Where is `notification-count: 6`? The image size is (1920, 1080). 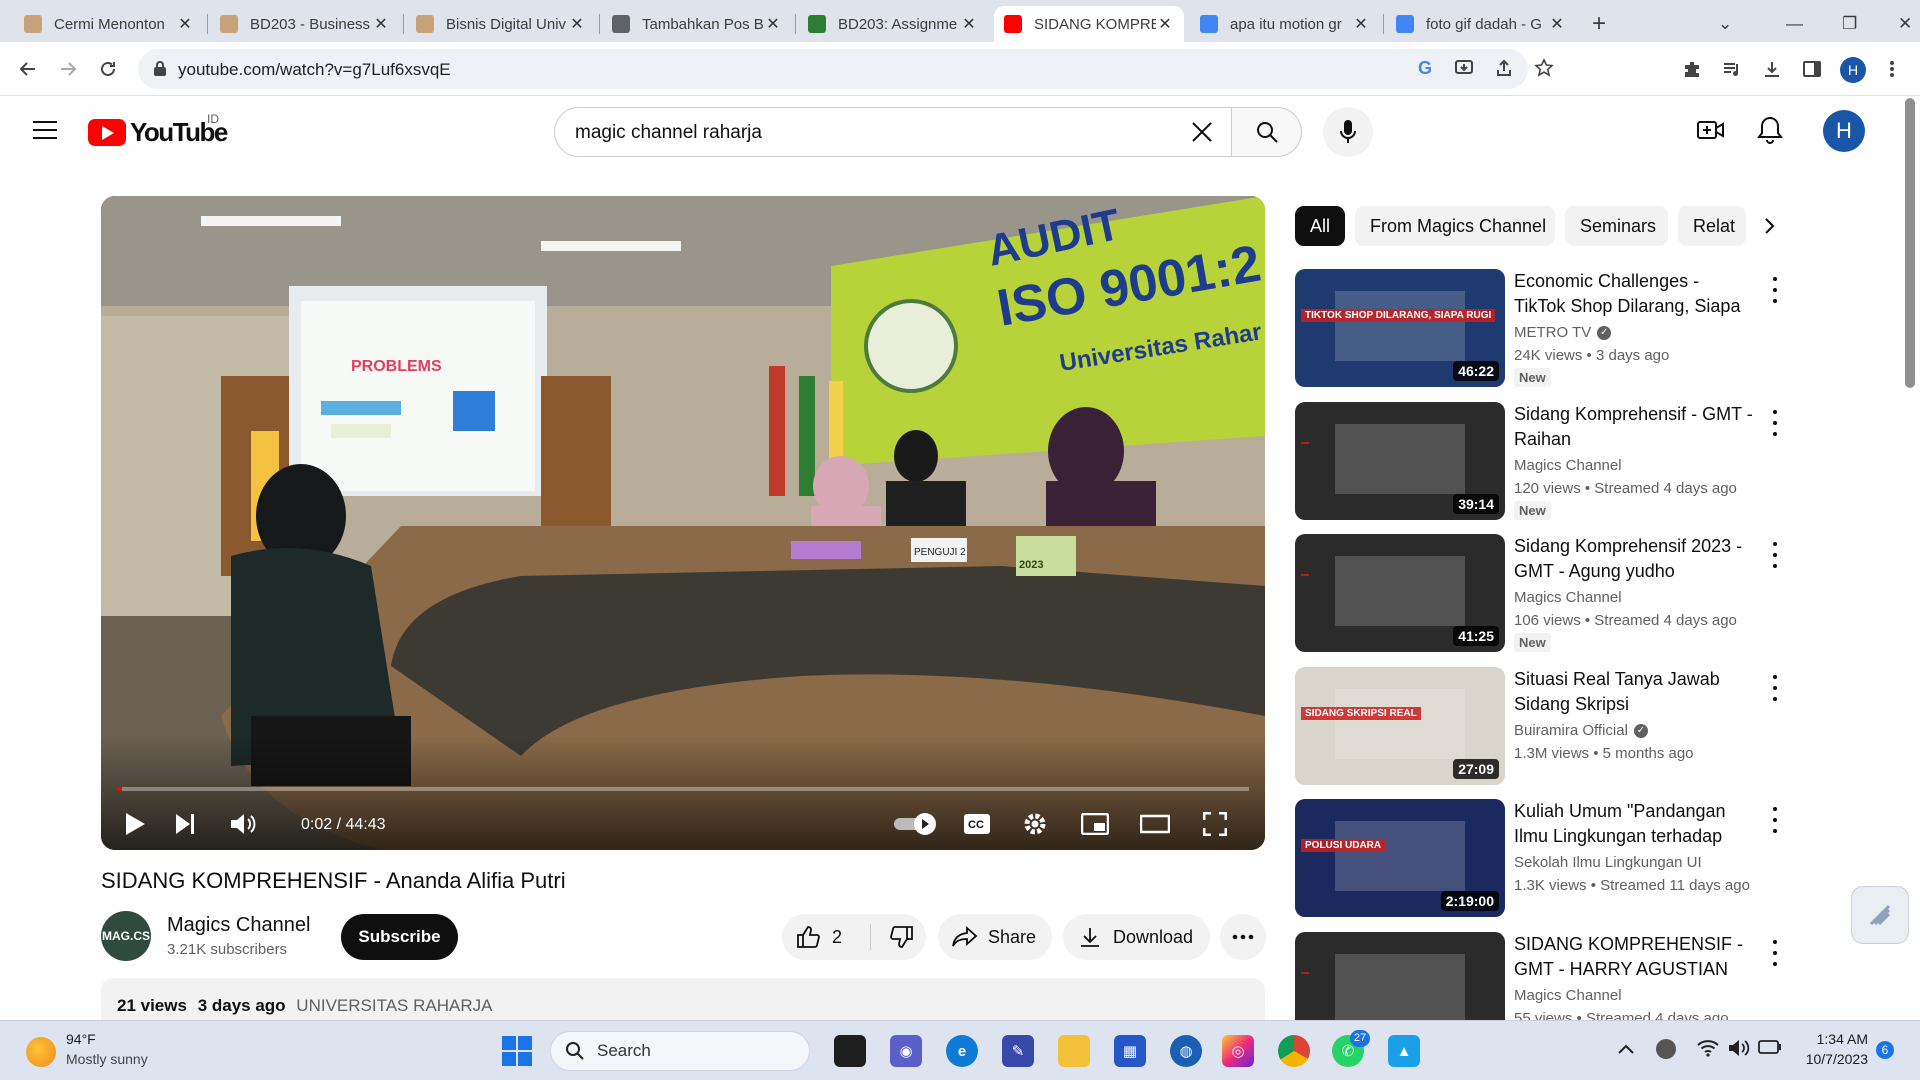
notification-count: 6 is located at coordinates (1885, 1050).